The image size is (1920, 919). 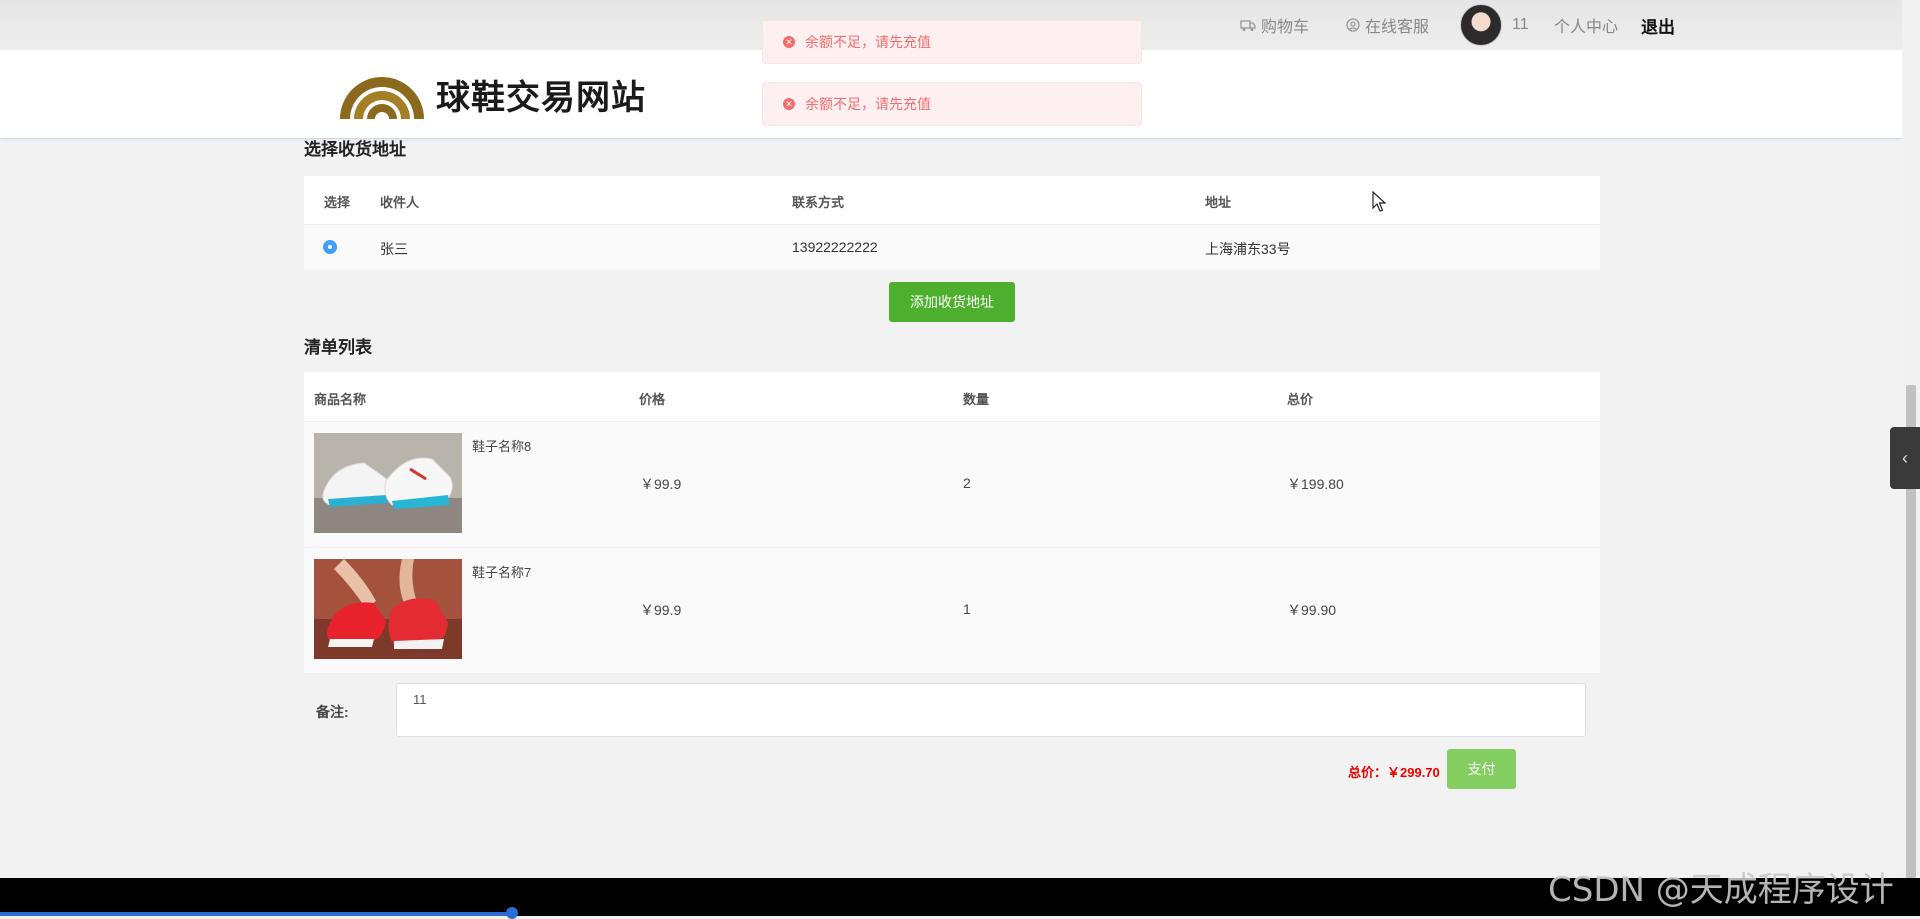 I want to click on logout-link: 退出, so click(x=1658, y=25).